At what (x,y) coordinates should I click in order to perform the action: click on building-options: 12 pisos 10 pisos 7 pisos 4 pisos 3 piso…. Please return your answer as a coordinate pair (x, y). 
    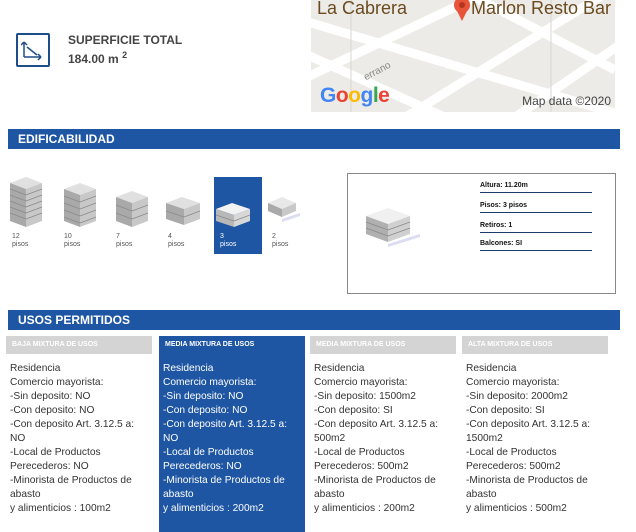
    Looking at the image, I should click on (162, 215).